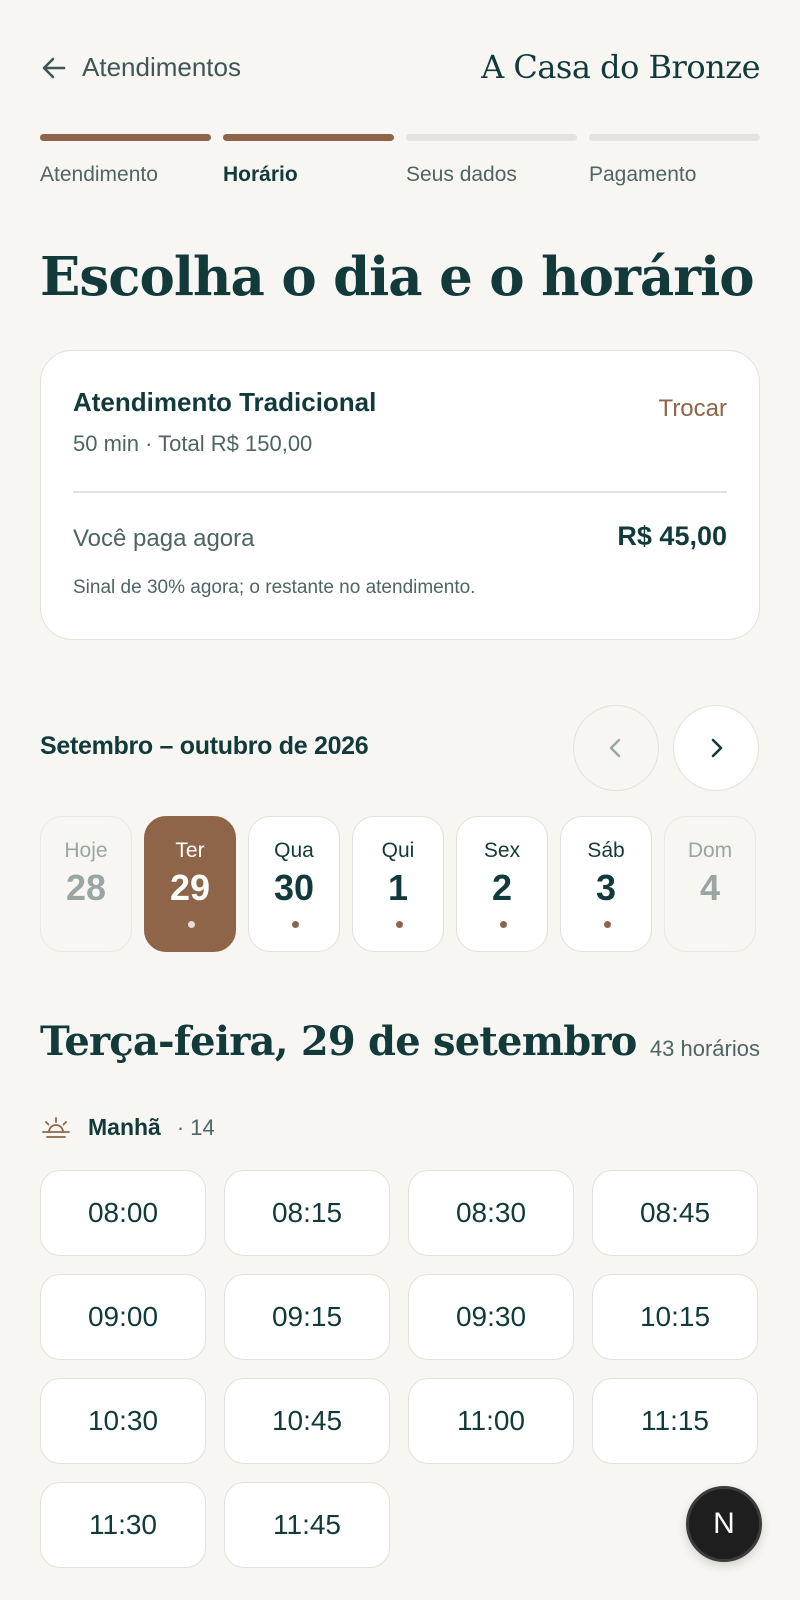 The height and width of the screenshot is (1600, 800). I want to click on service-name: Atendimento Tradicional, so click(225, 402).